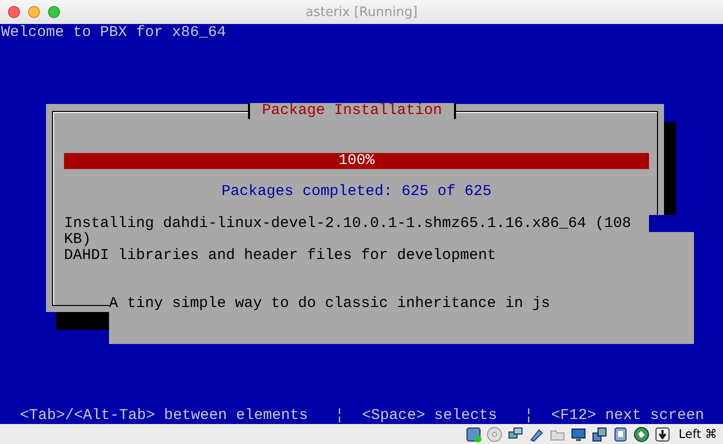  I want to click on progress-label: 100%, so click(356, 161).